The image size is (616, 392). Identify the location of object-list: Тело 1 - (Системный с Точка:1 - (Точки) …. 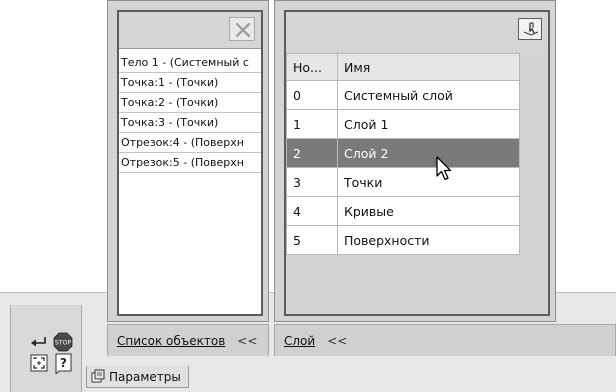
(190, 113).